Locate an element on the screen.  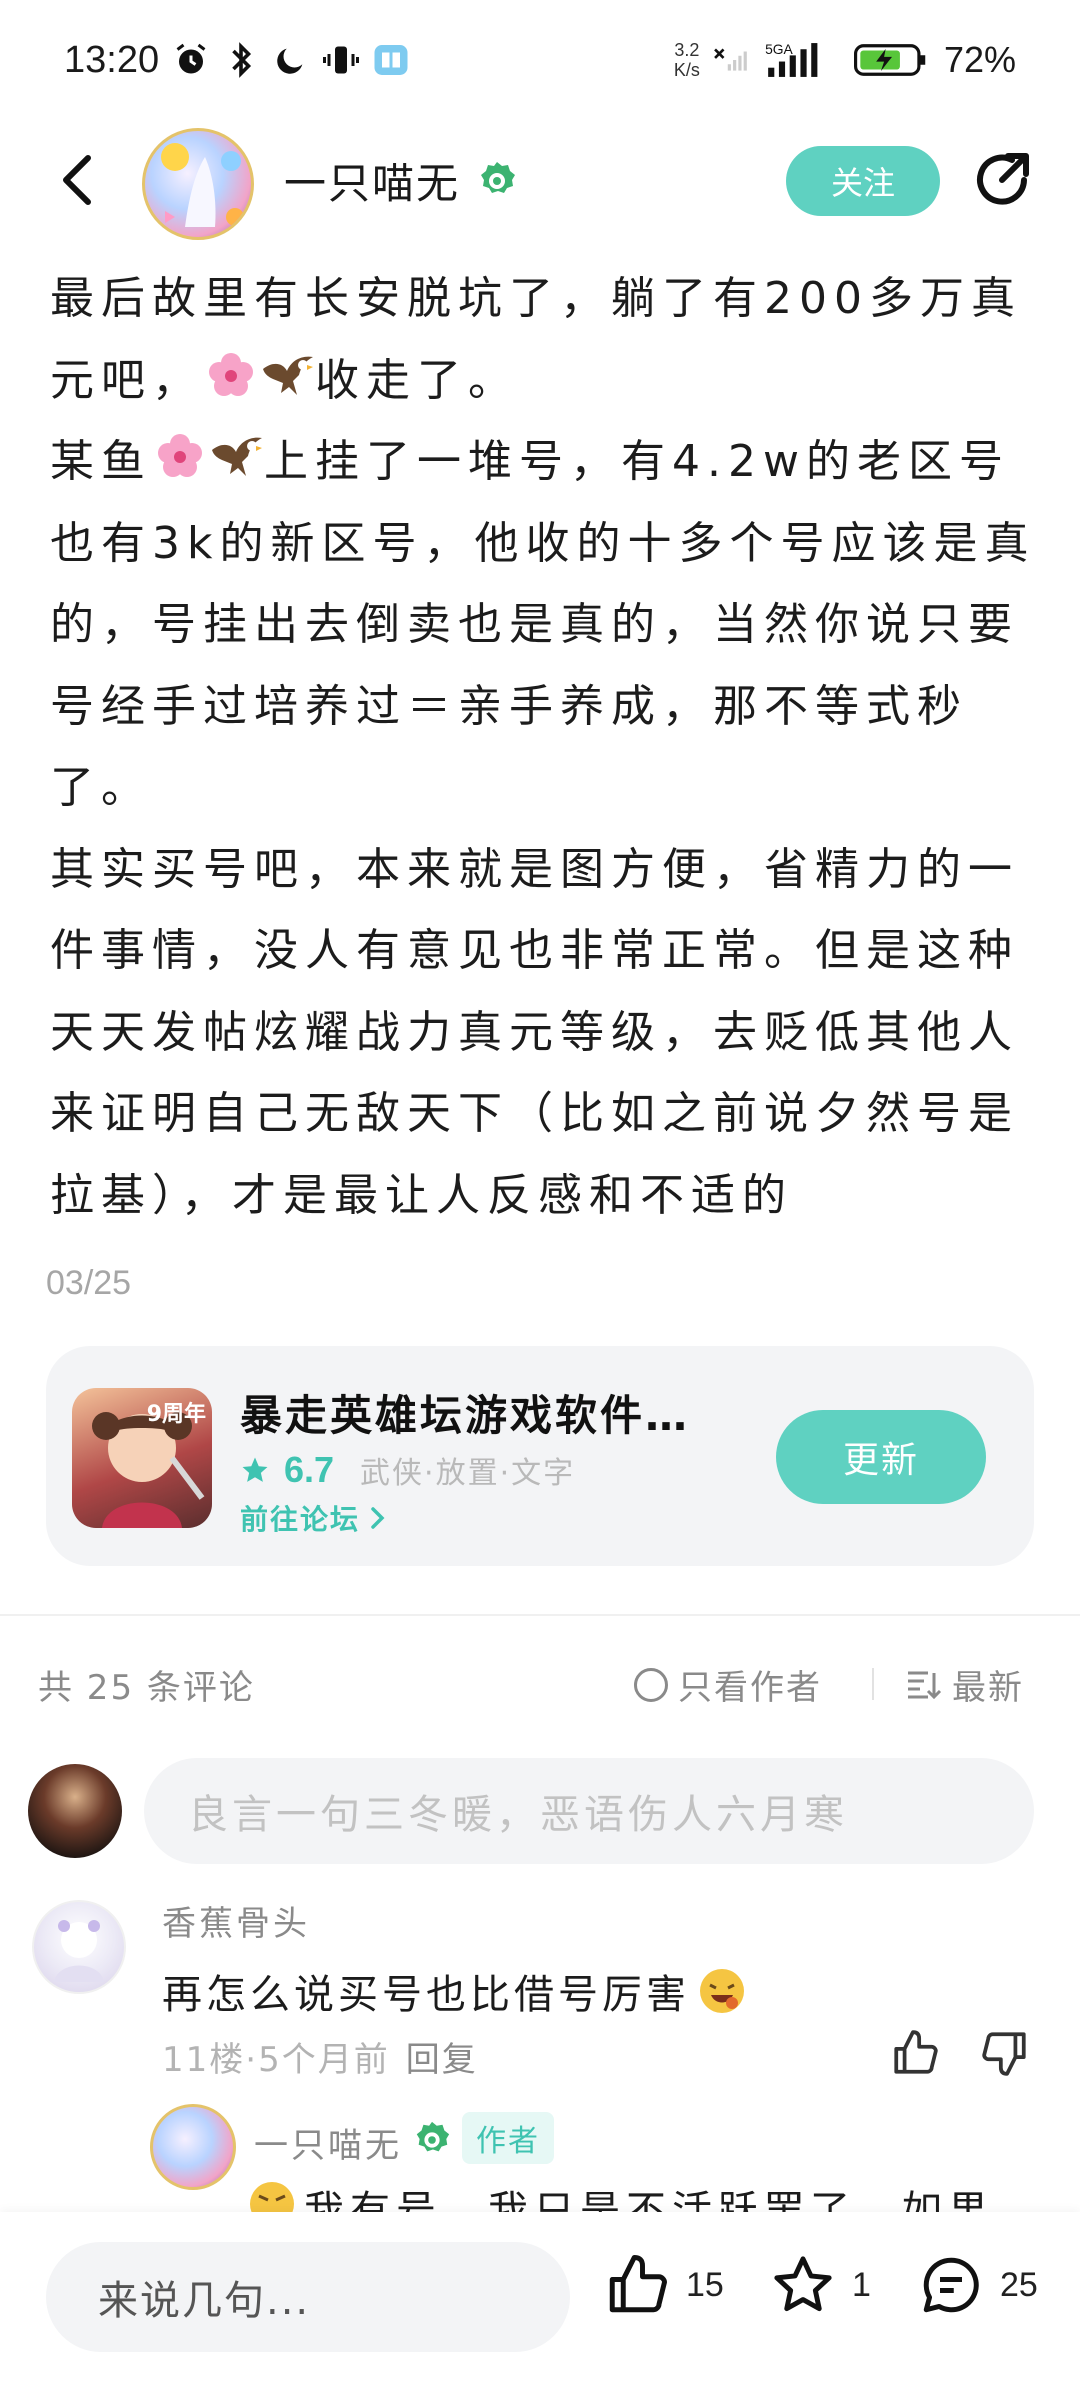
status-time: 13:20 is located at coordinates (112, 59).